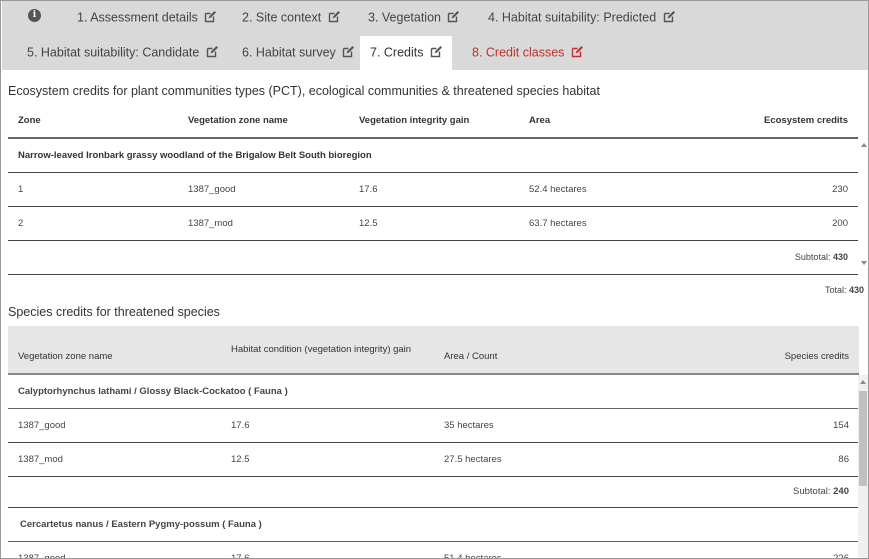 This screenshot has height=559, width=869. Describe the element at coordinates (433, 257) in the screenshot. I see `subtotal-row: Subtotal: 430` at that location.